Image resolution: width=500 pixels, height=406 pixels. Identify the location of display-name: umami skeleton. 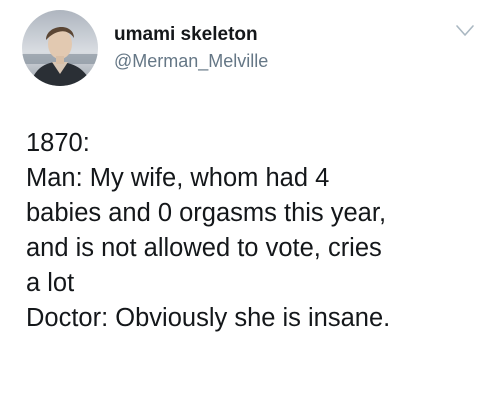
(186, 35).